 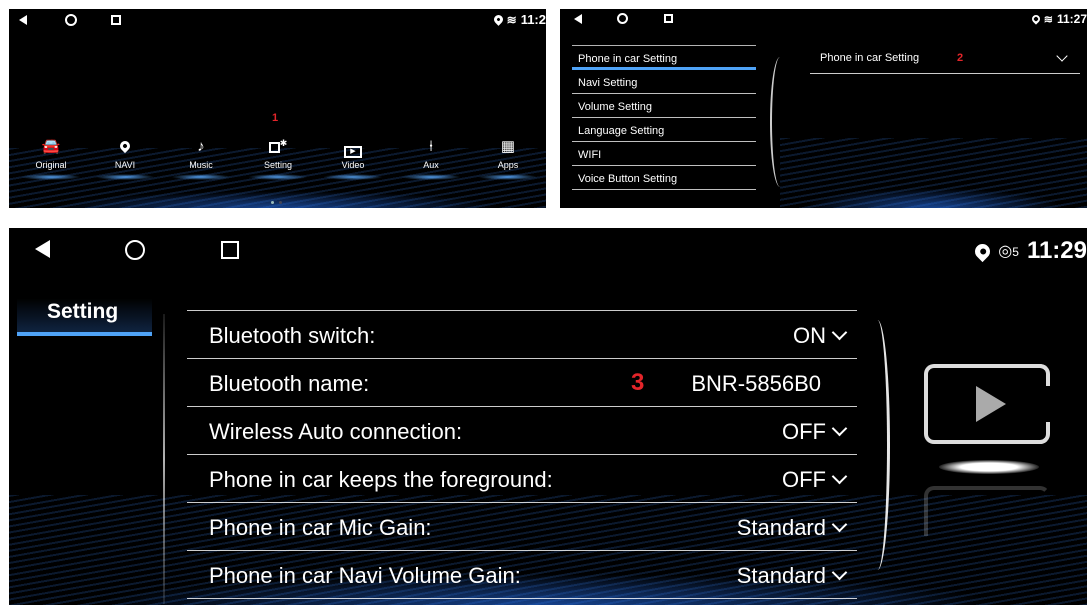 What do you see at coordinates (987, 404) in the screenshot?
I see `carplay-play-icon` at bounding box center [987, 404].